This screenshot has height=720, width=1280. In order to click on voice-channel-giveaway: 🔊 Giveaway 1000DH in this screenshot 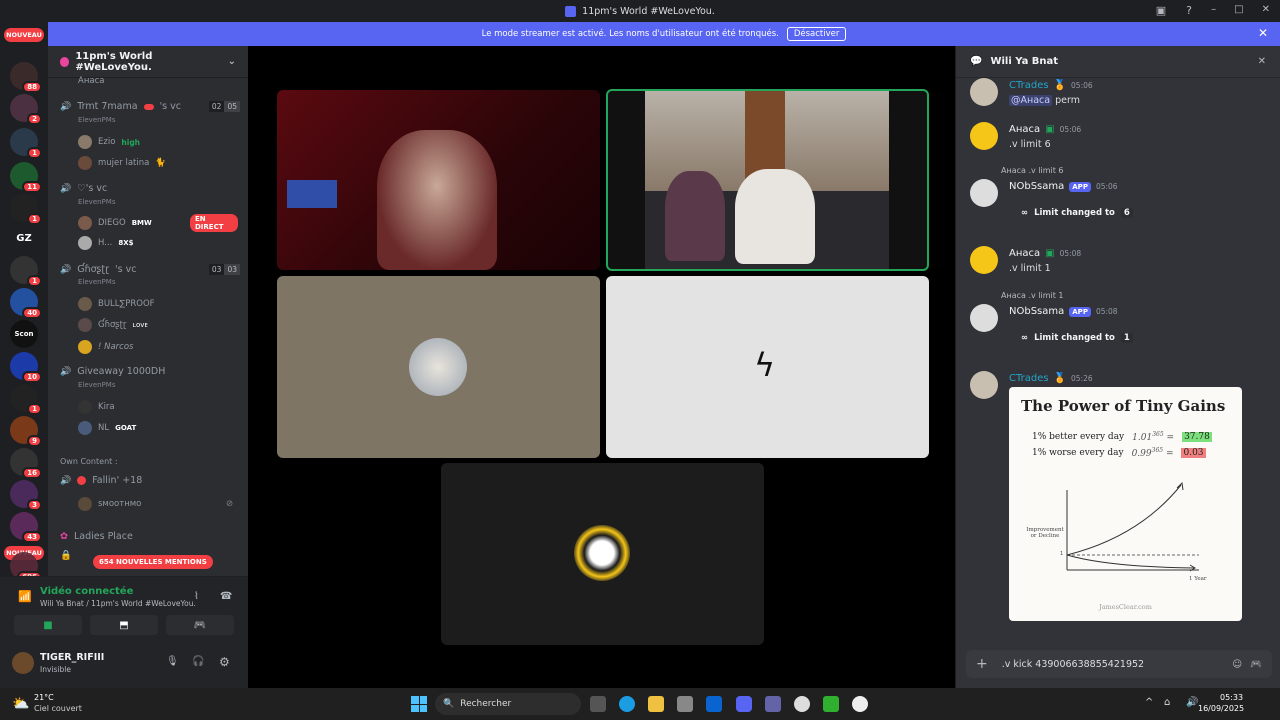, I will do `click(150, 371)`.